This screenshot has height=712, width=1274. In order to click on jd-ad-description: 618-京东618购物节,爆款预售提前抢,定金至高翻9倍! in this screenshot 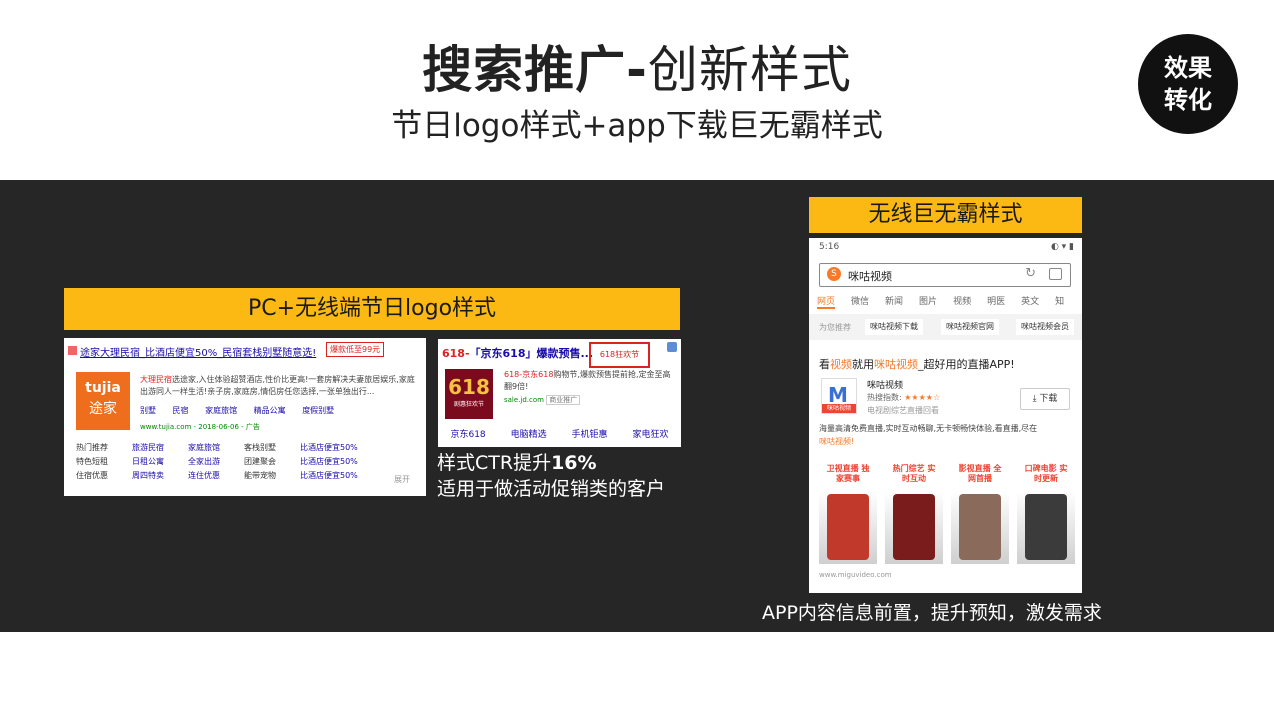, I will do `click(587, 380)`.